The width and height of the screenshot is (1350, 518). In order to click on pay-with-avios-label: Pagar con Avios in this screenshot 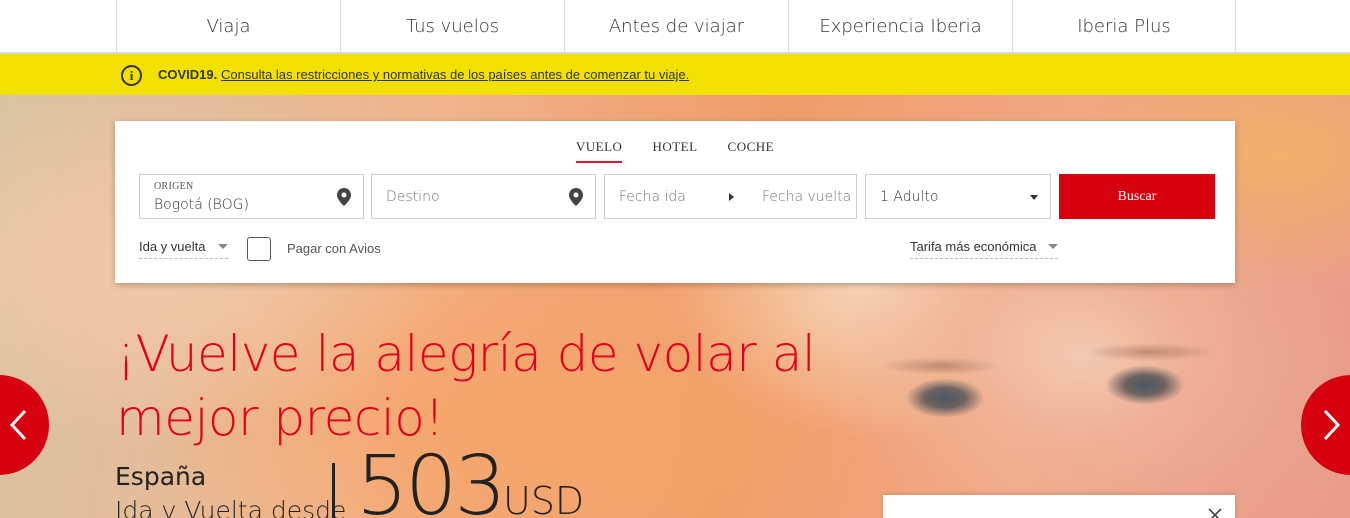, I will do `click(334, 248)`.